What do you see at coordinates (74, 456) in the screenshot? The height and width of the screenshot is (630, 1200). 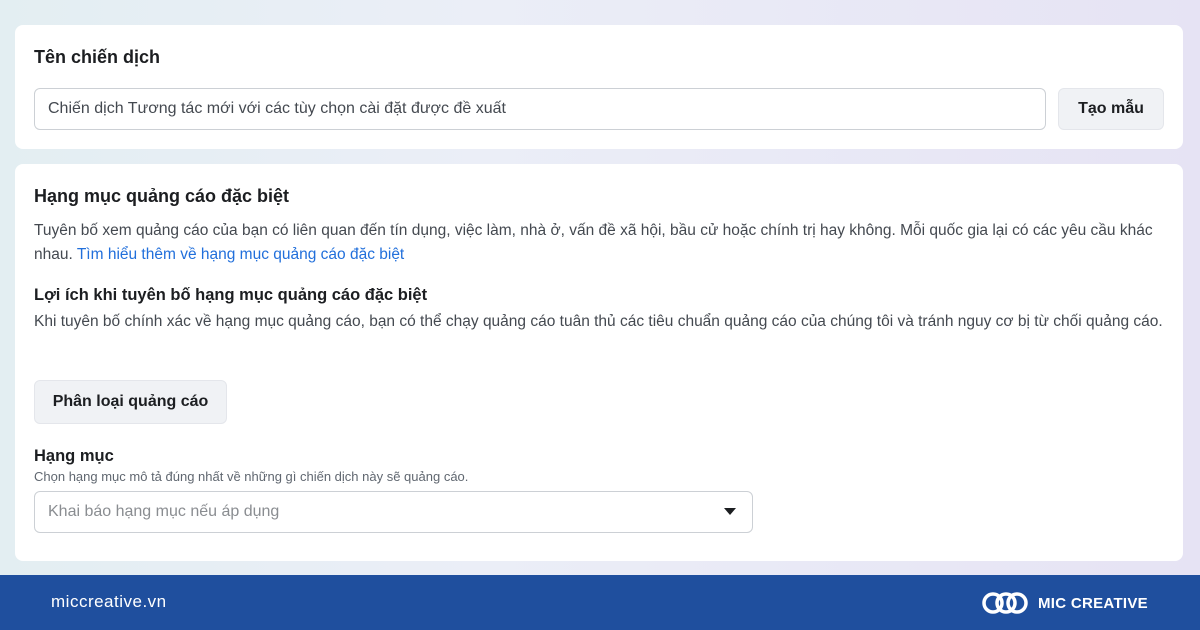 I see `category-label: Hạng mục` at bounding box center [74, 456].